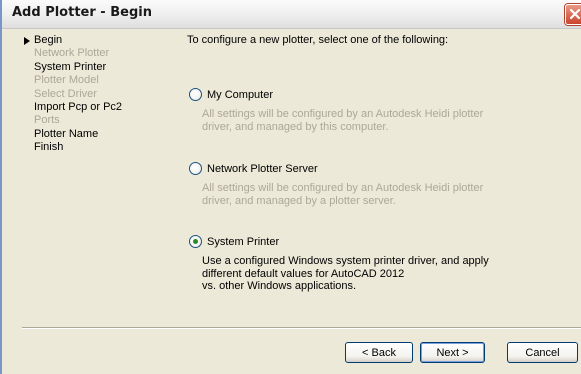  I want to click on cancel-button: Cancel, so click(542, 352).